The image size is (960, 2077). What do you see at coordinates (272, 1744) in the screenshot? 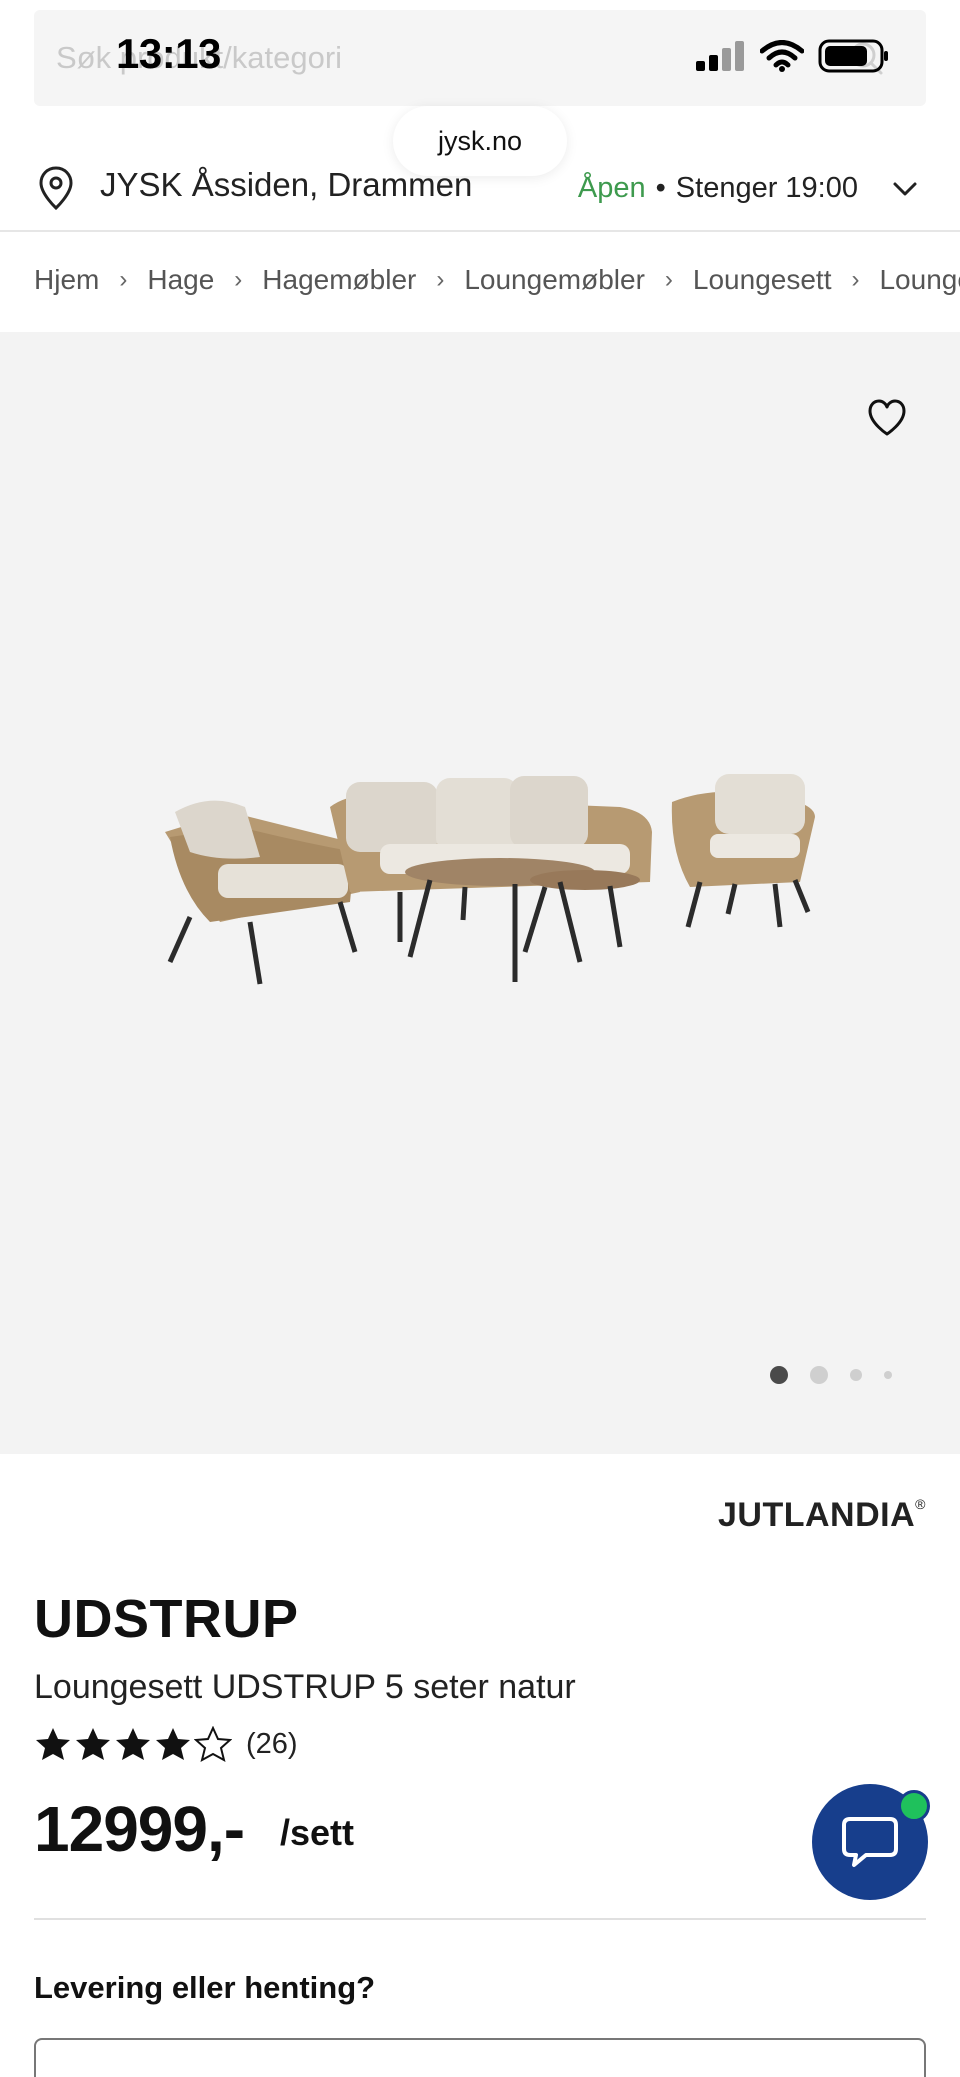
I see `review-count: (26)` at bounding box center [272, 1744].